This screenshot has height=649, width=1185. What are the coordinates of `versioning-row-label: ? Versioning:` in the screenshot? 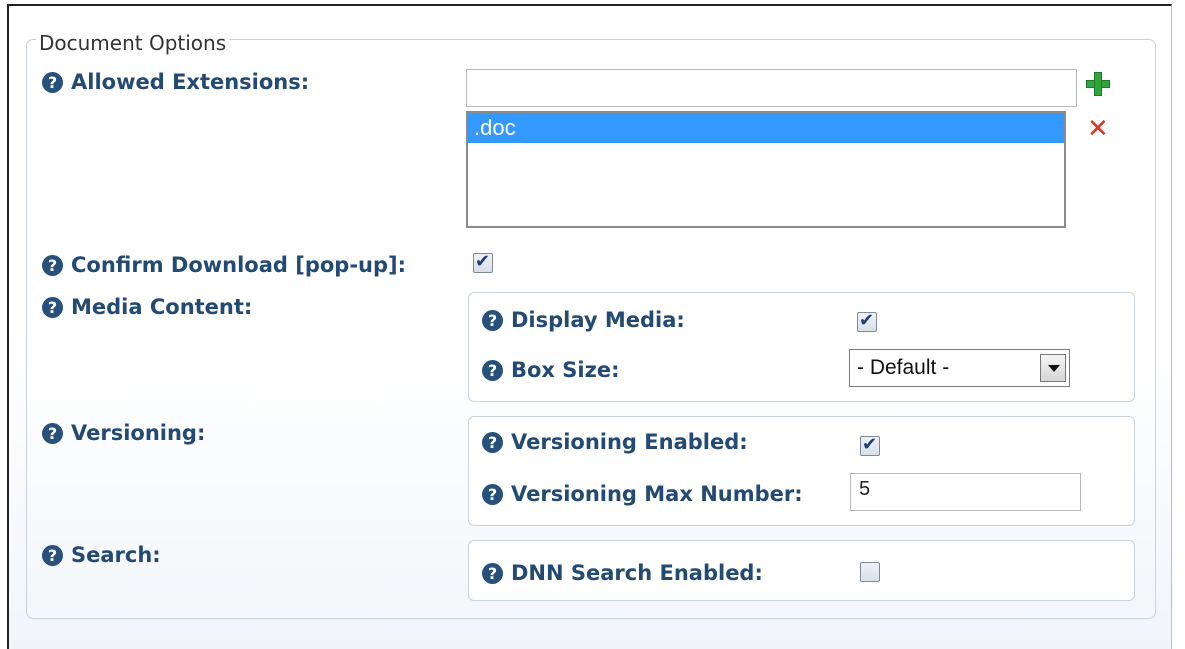 It's located at (123, 433).